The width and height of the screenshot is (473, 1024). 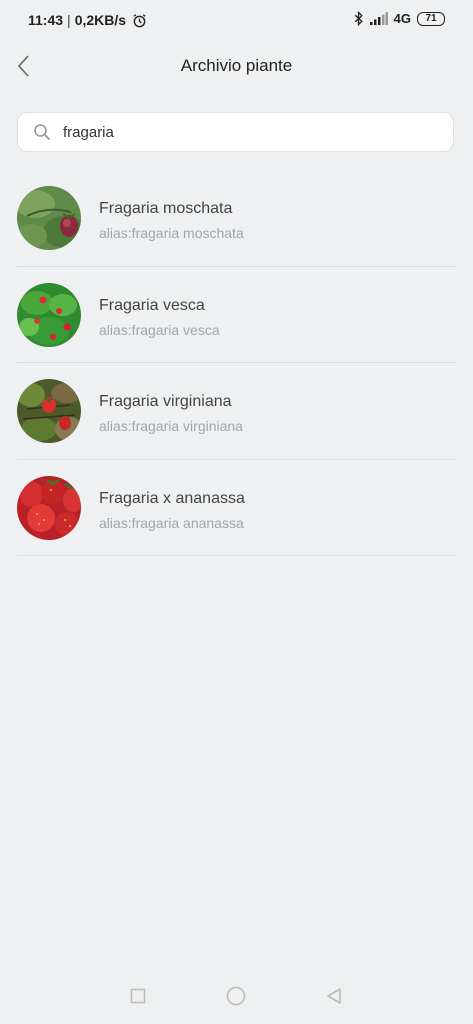 What do you see at coordinates (165, 401) in the screenshot?
I see `plant-name: Fragaria virginiana` at bounding box center [165, 401].